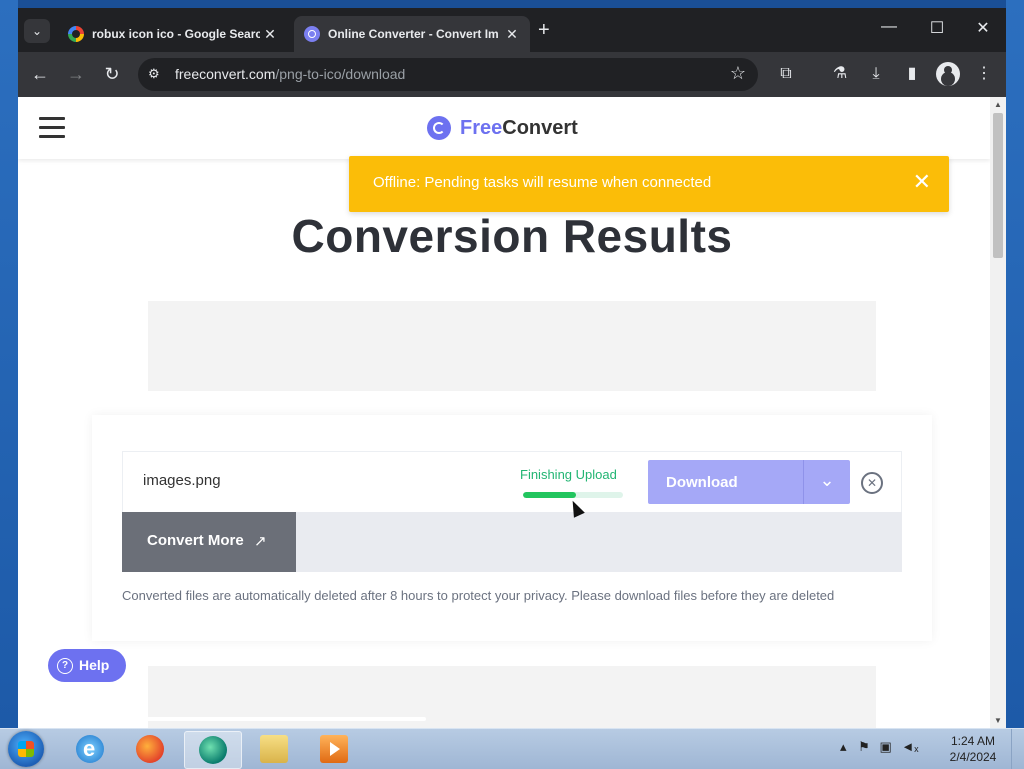 The image size is (1024, 769). I want to click on remove-file-icon: ✕, so click(872, 483).